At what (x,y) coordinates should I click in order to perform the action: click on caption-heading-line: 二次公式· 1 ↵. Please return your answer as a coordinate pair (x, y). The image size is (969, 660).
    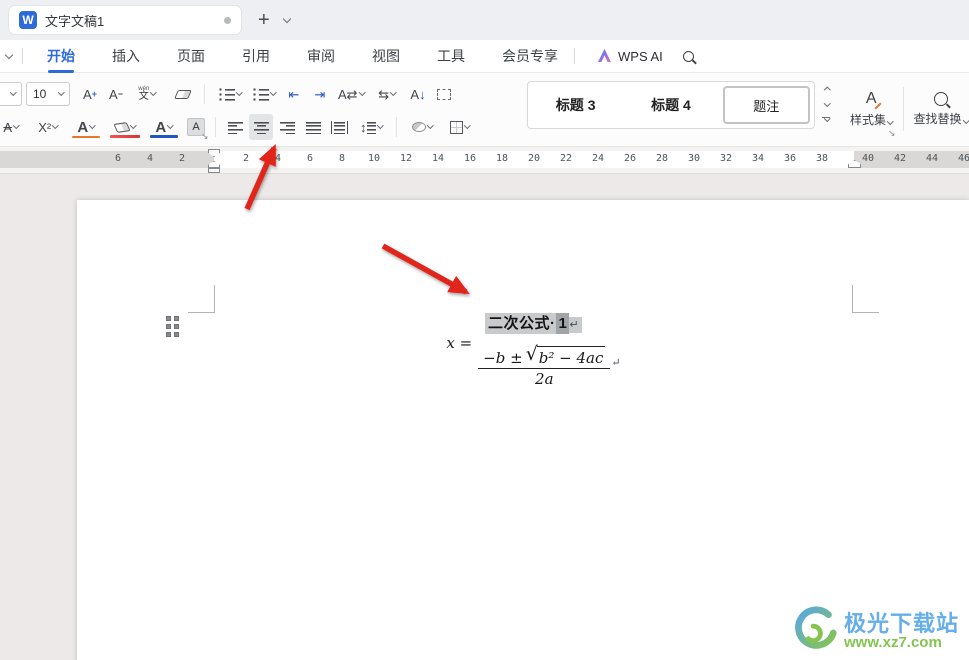
    Looking at the image, I should click on (533, 323).